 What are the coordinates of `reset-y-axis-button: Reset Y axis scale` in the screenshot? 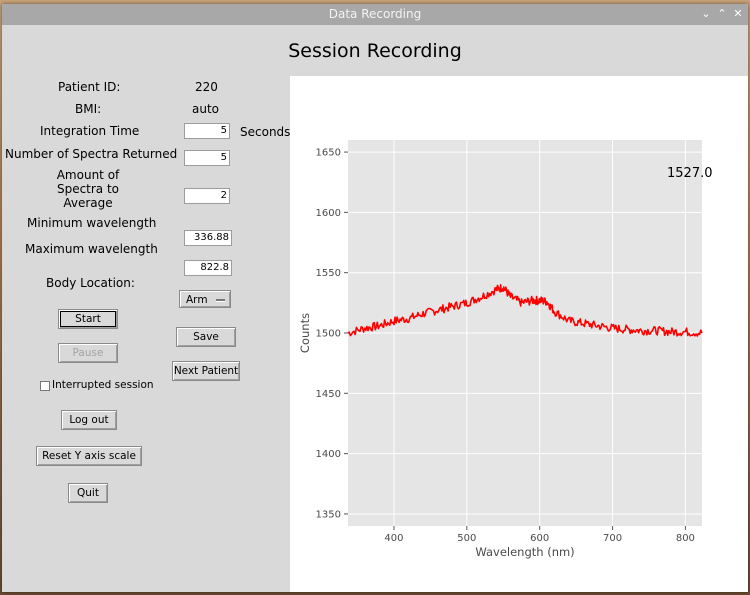 It's located at (89, 456).